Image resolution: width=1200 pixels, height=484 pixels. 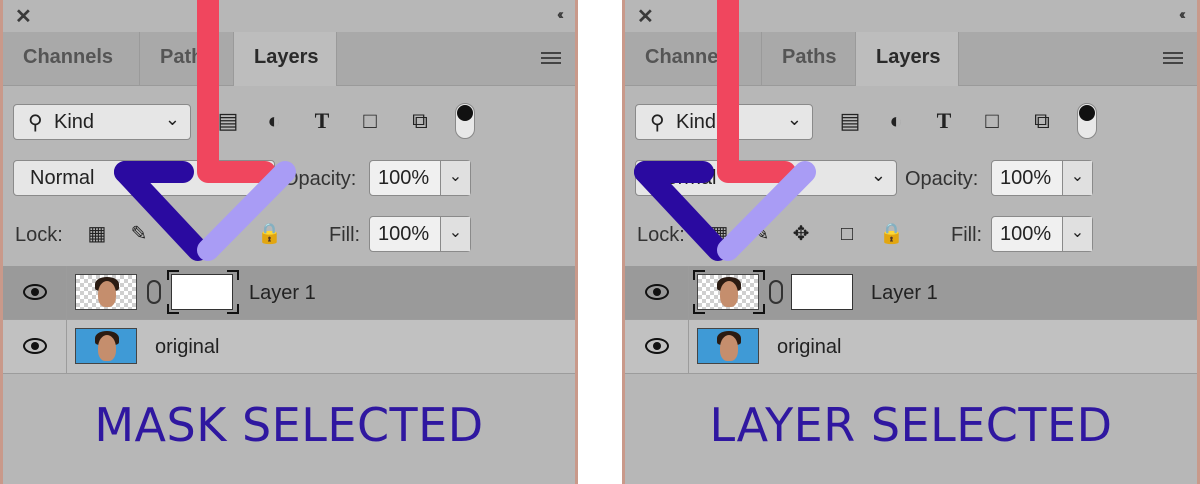 What do you see at coordinates (911, 425) in the screenshot?
I see `caption-layer-selected: LAYER SELECTED` at bounding box center [911, 425].